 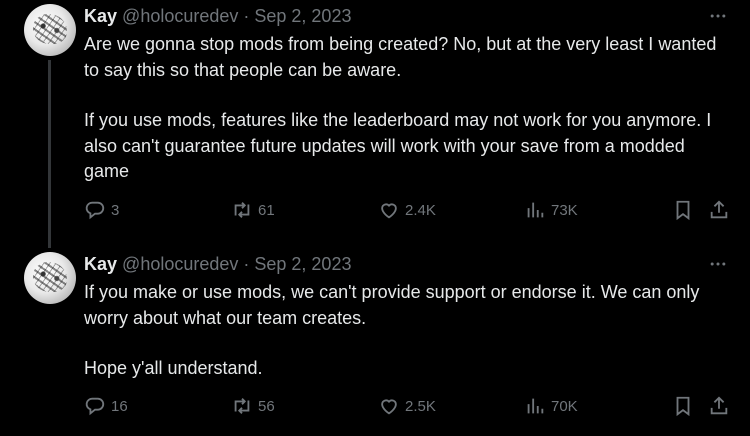 I want to click on like-button: 2.4K, so click(x=407, y=210).